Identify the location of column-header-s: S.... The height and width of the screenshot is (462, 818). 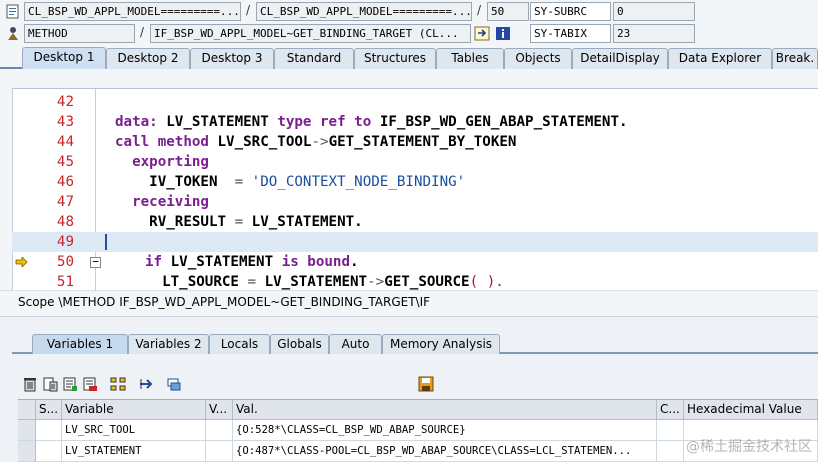
(49, 410).